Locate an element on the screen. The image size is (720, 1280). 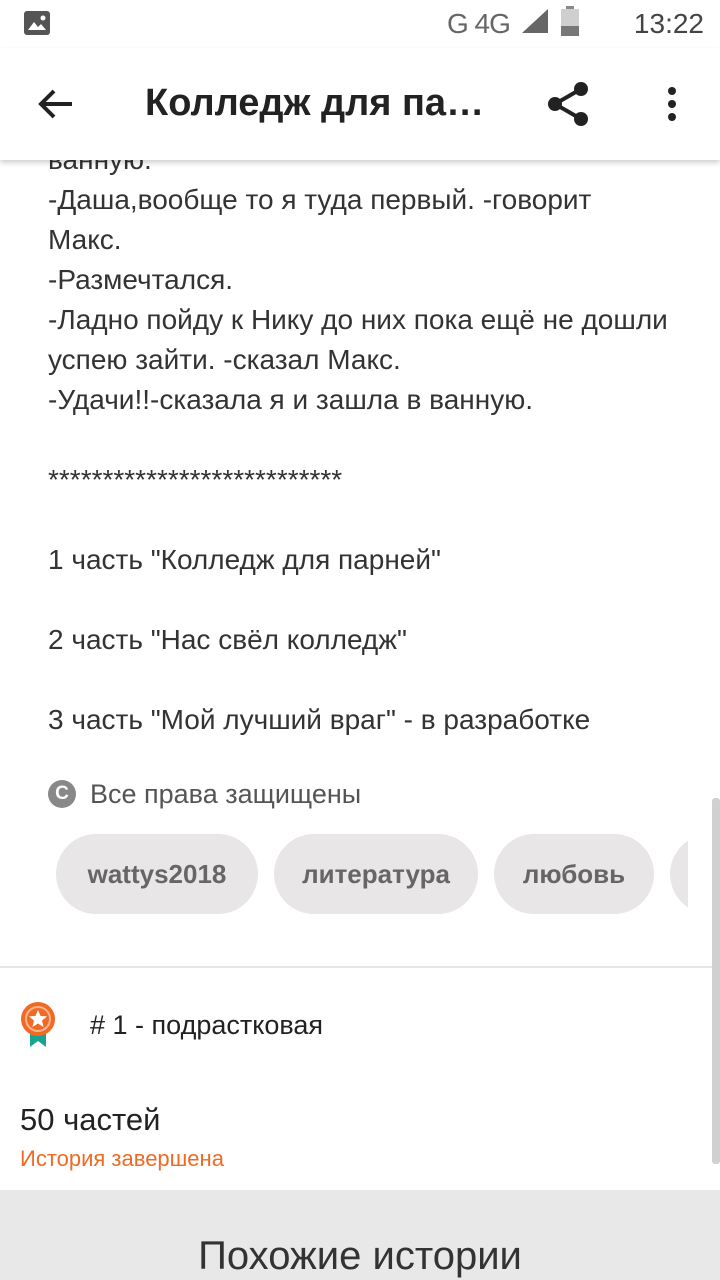
back-button is located at coordinates (56, 104).